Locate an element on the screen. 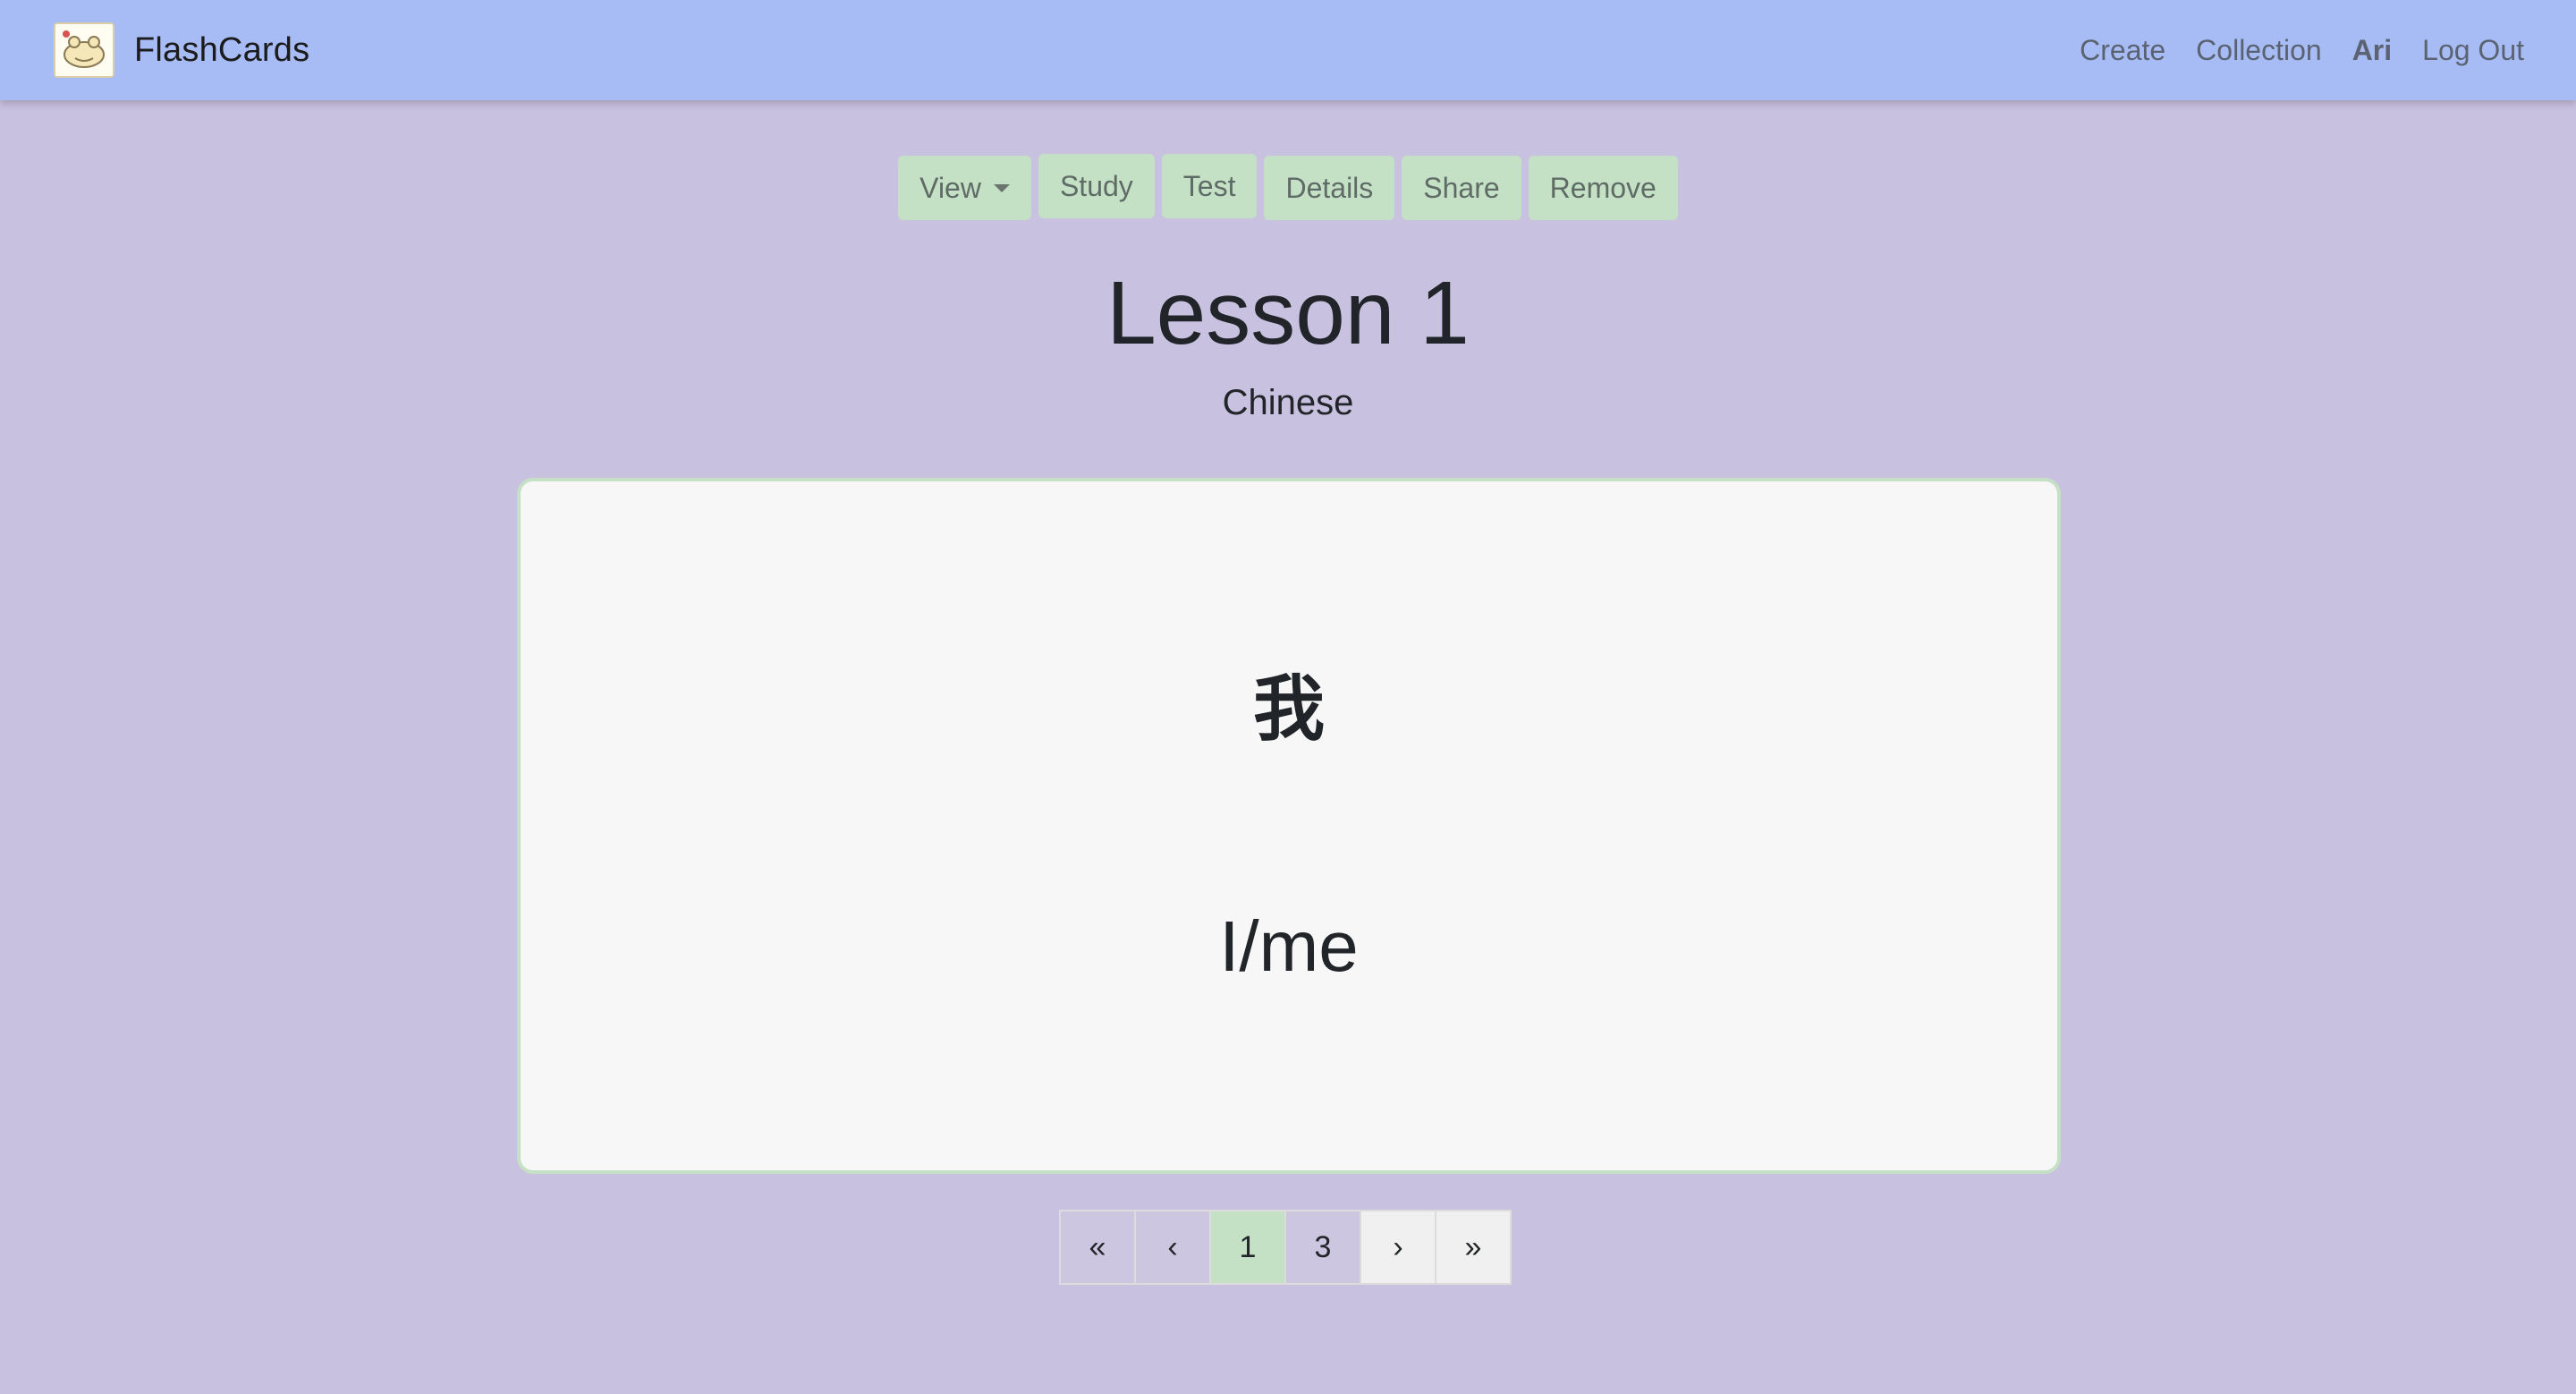 The image size is (2576, 1394). deck-toolbar: View Study Test Details Share Remove is located at coordinates (1288, 187).